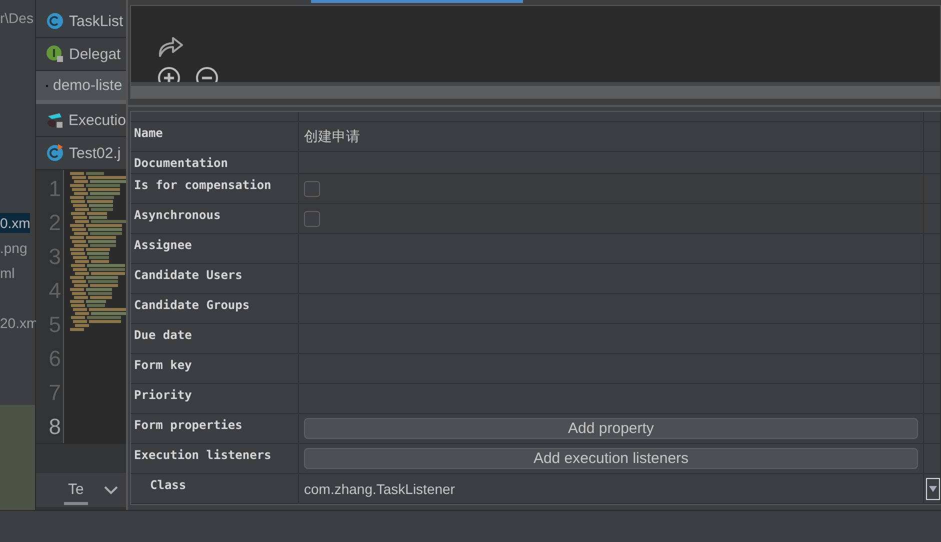  I want to click on zoom-out-icon, so click(207, 74).